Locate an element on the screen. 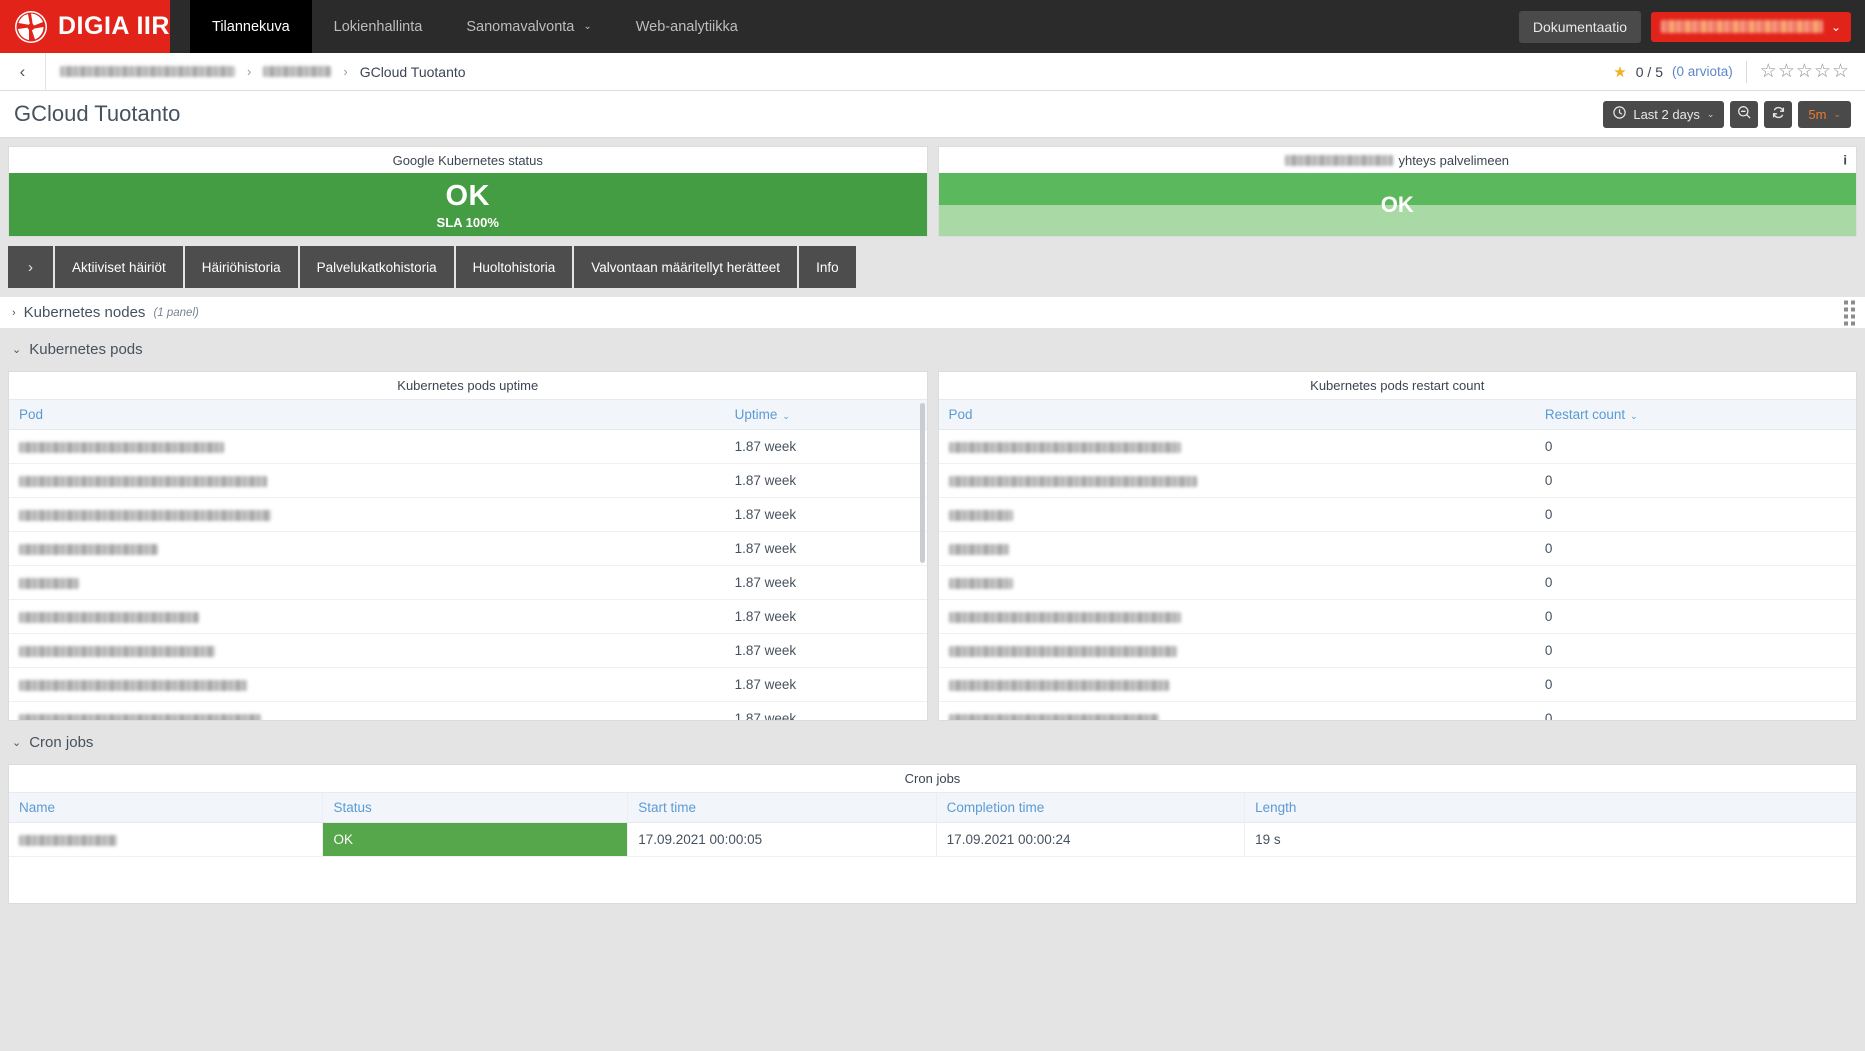 The width and height of the screenshot is (1865, 1051). brand-logo-area: DIGIA IIRIS is located at coordinates (97, 26).